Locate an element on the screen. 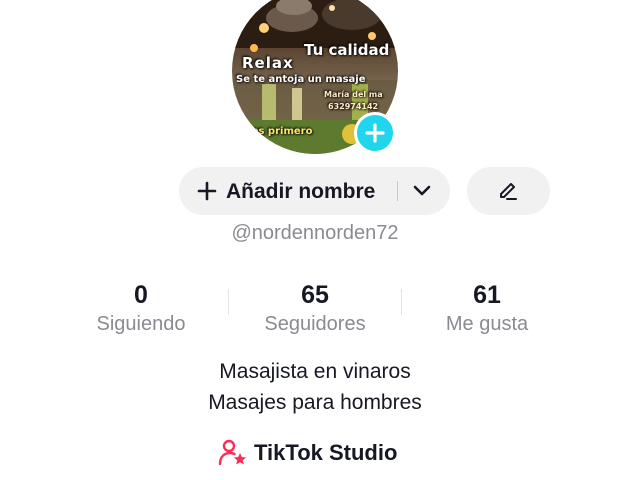 The width and height of the screenshot is (640, 480). pill-divider is located at coordinates (397, 191).